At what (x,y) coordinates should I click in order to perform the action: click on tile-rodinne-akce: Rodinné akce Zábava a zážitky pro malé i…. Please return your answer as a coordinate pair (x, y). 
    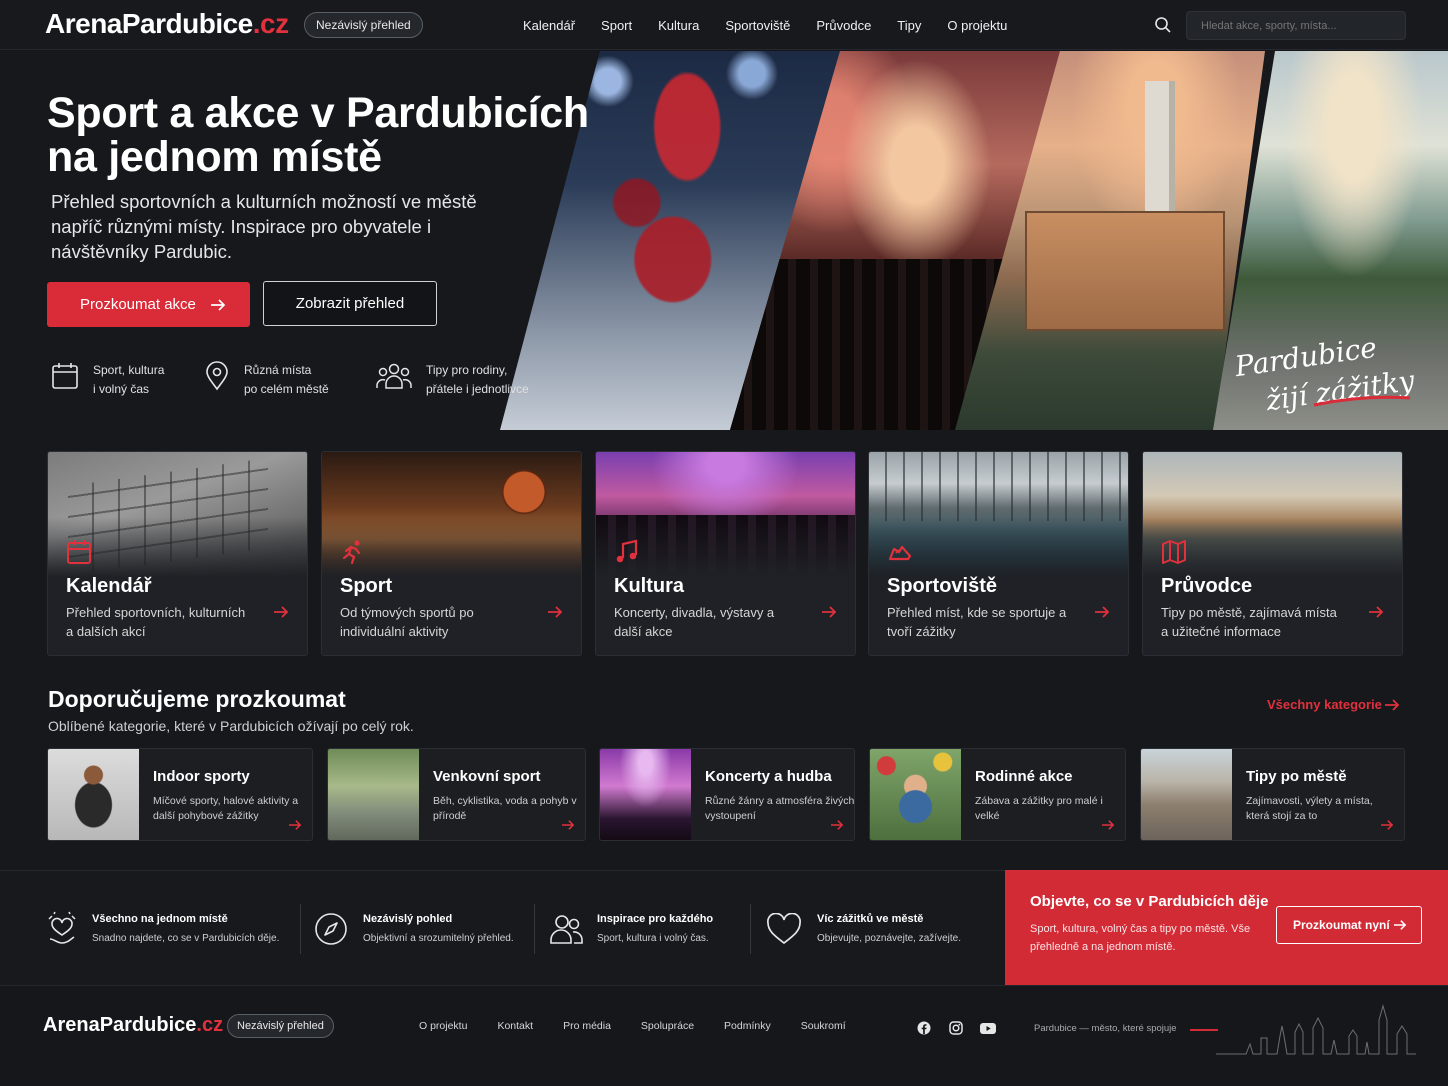
    Looking at the image, I should click on (997, 794).